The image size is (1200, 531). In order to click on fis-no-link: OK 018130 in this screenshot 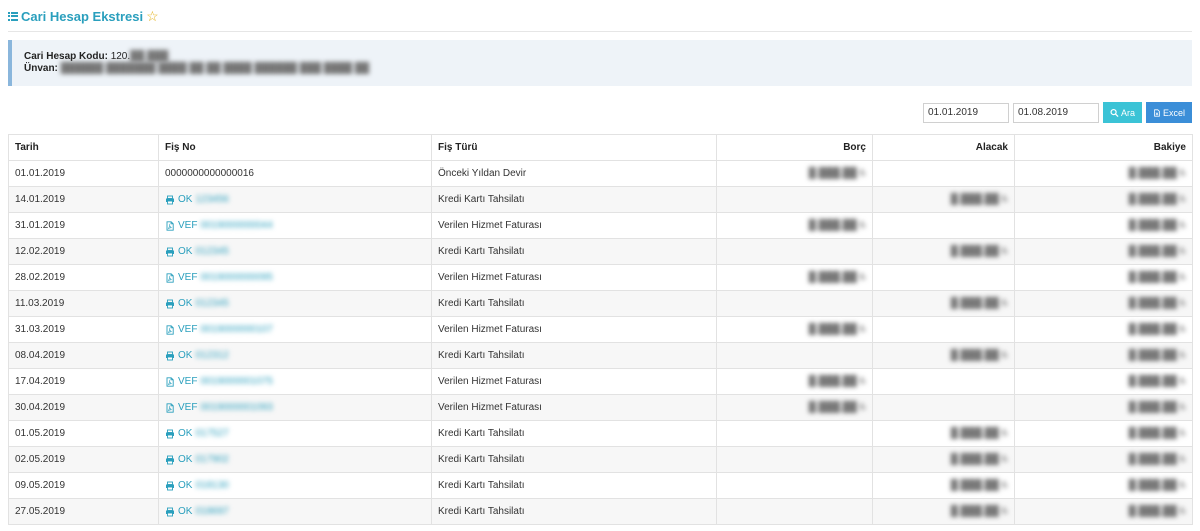, I will do `click(295, 485)`.